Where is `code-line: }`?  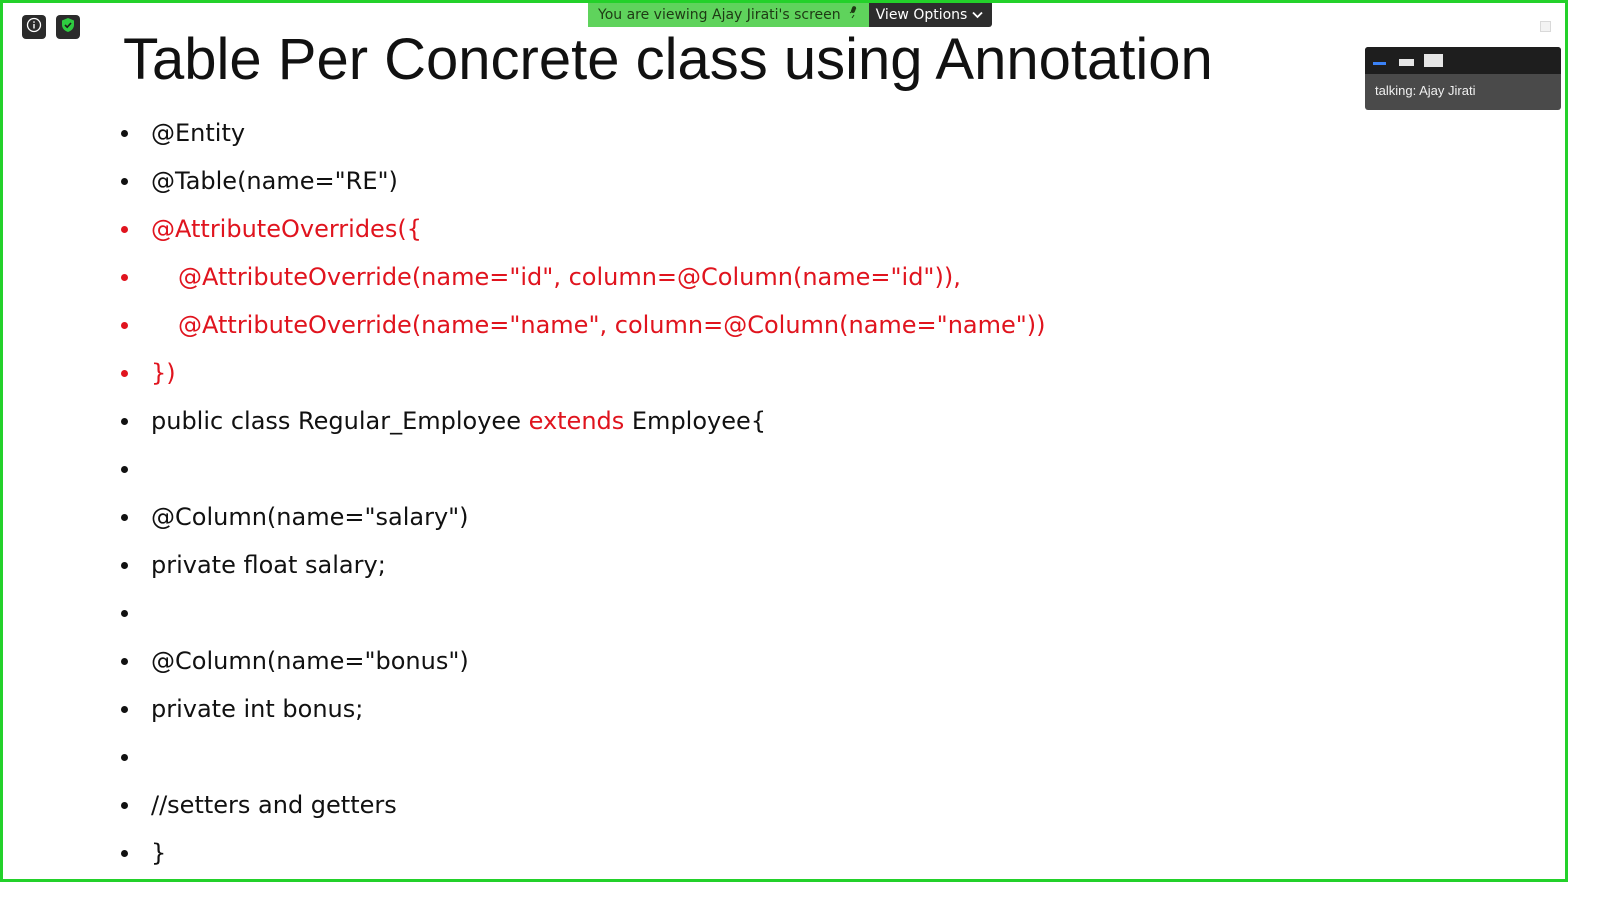 code-line: } is located at coordinates (159, 853).